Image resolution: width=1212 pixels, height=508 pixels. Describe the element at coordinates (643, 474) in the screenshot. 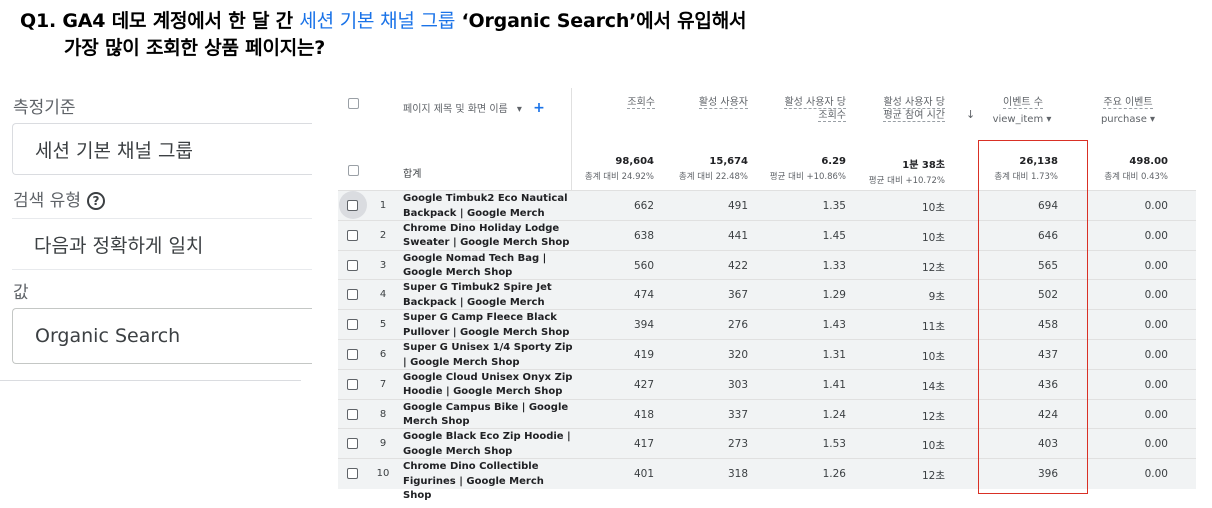

I see `cell-views: 401` at that location.